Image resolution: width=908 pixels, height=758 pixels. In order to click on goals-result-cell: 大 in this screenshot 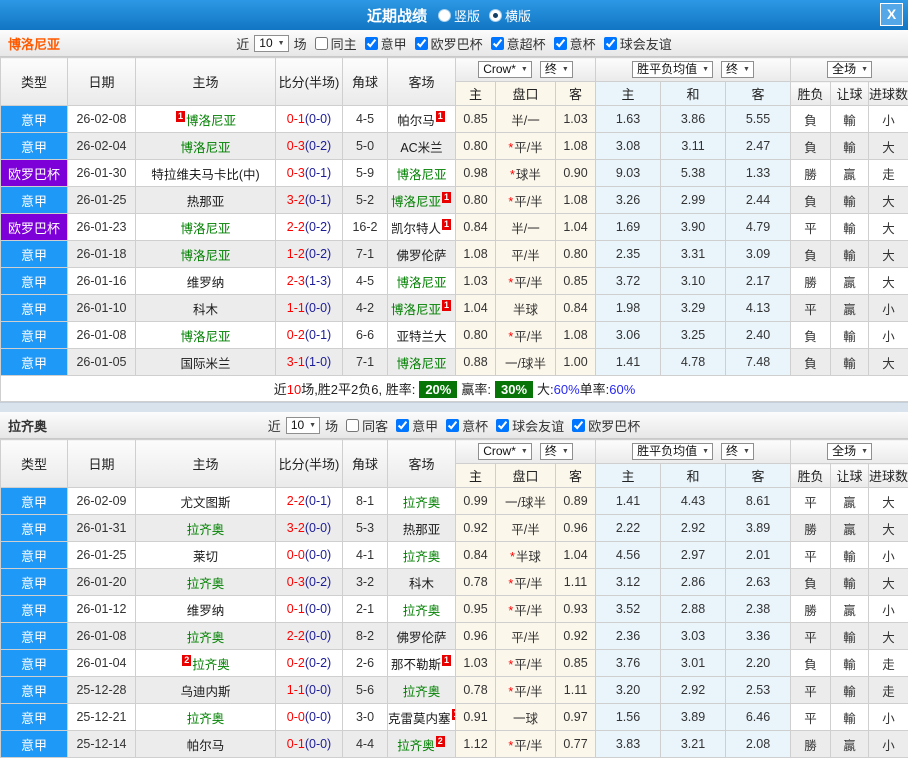, I will do `click(888, 362)`.